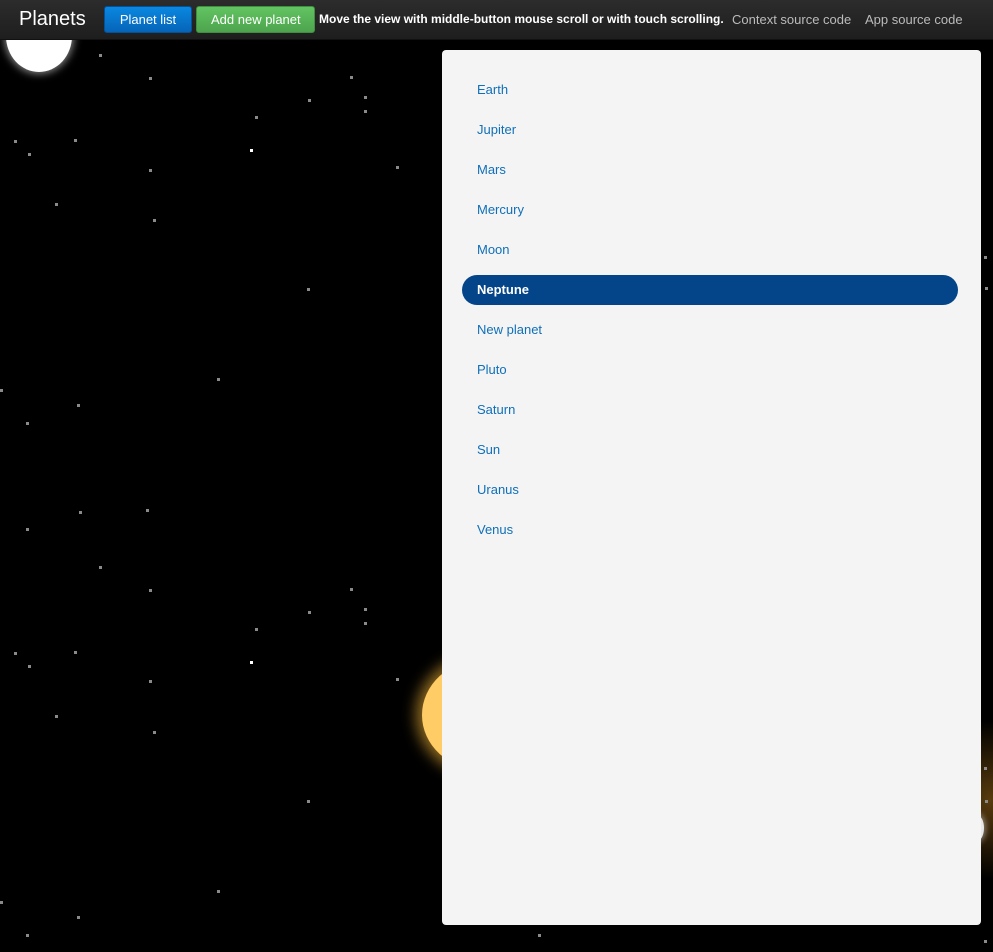 This screenshot has height=952, width=993. I want to click on planet-item-selected: Neptune, so click(710, 290).